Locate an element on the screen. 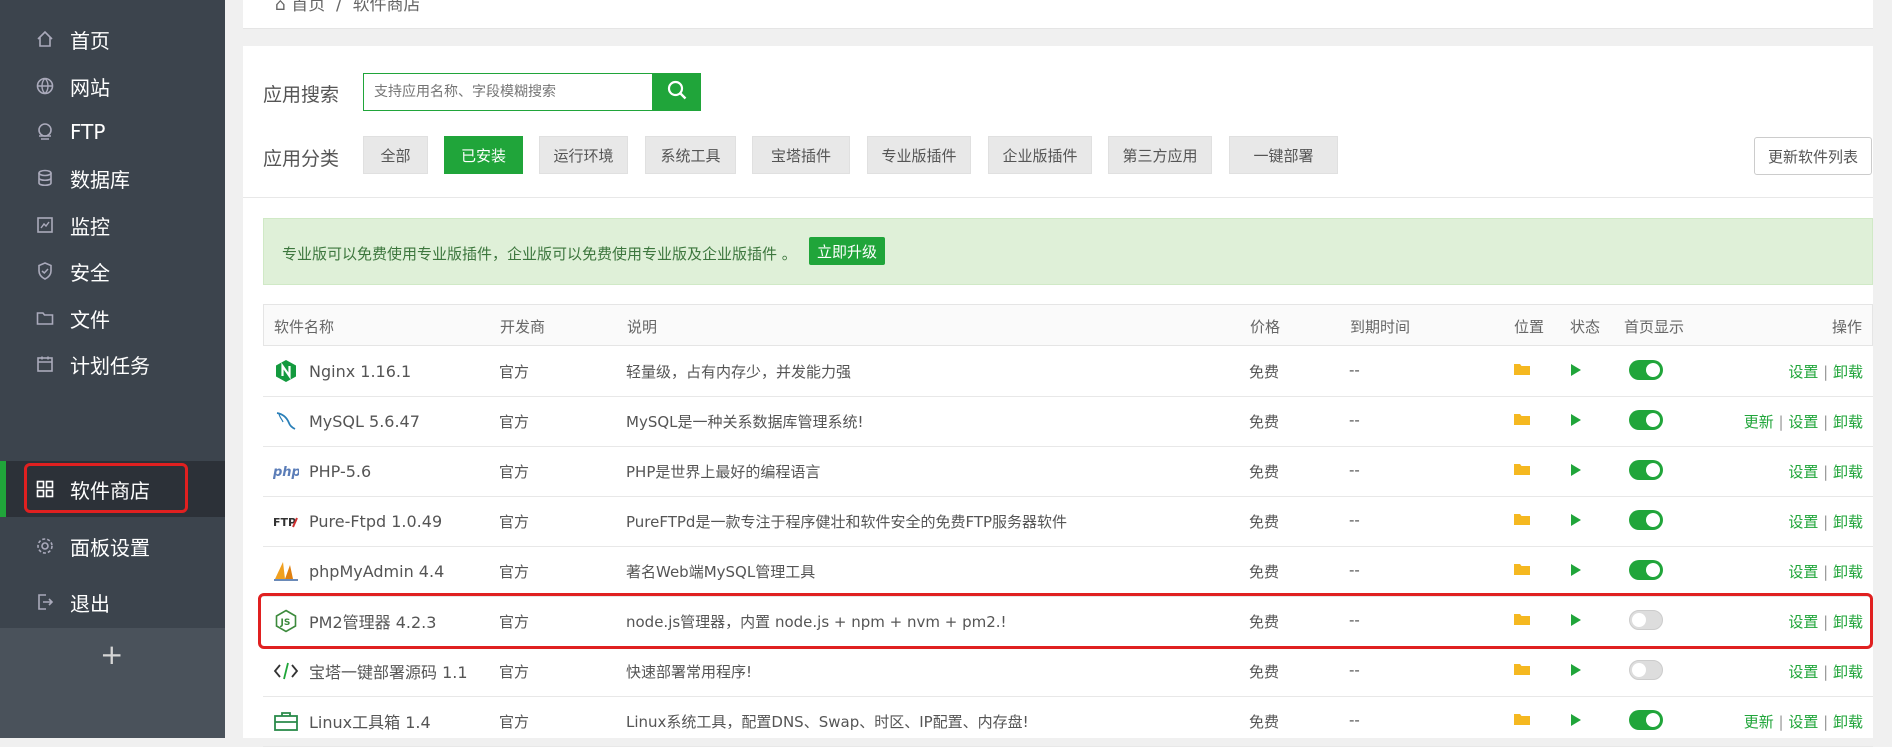 Image resolution: width=1892 pixels, height=747 pixels. software-name: 宝塔一键部署源码 1.1 is located at coordinates (388, 672).